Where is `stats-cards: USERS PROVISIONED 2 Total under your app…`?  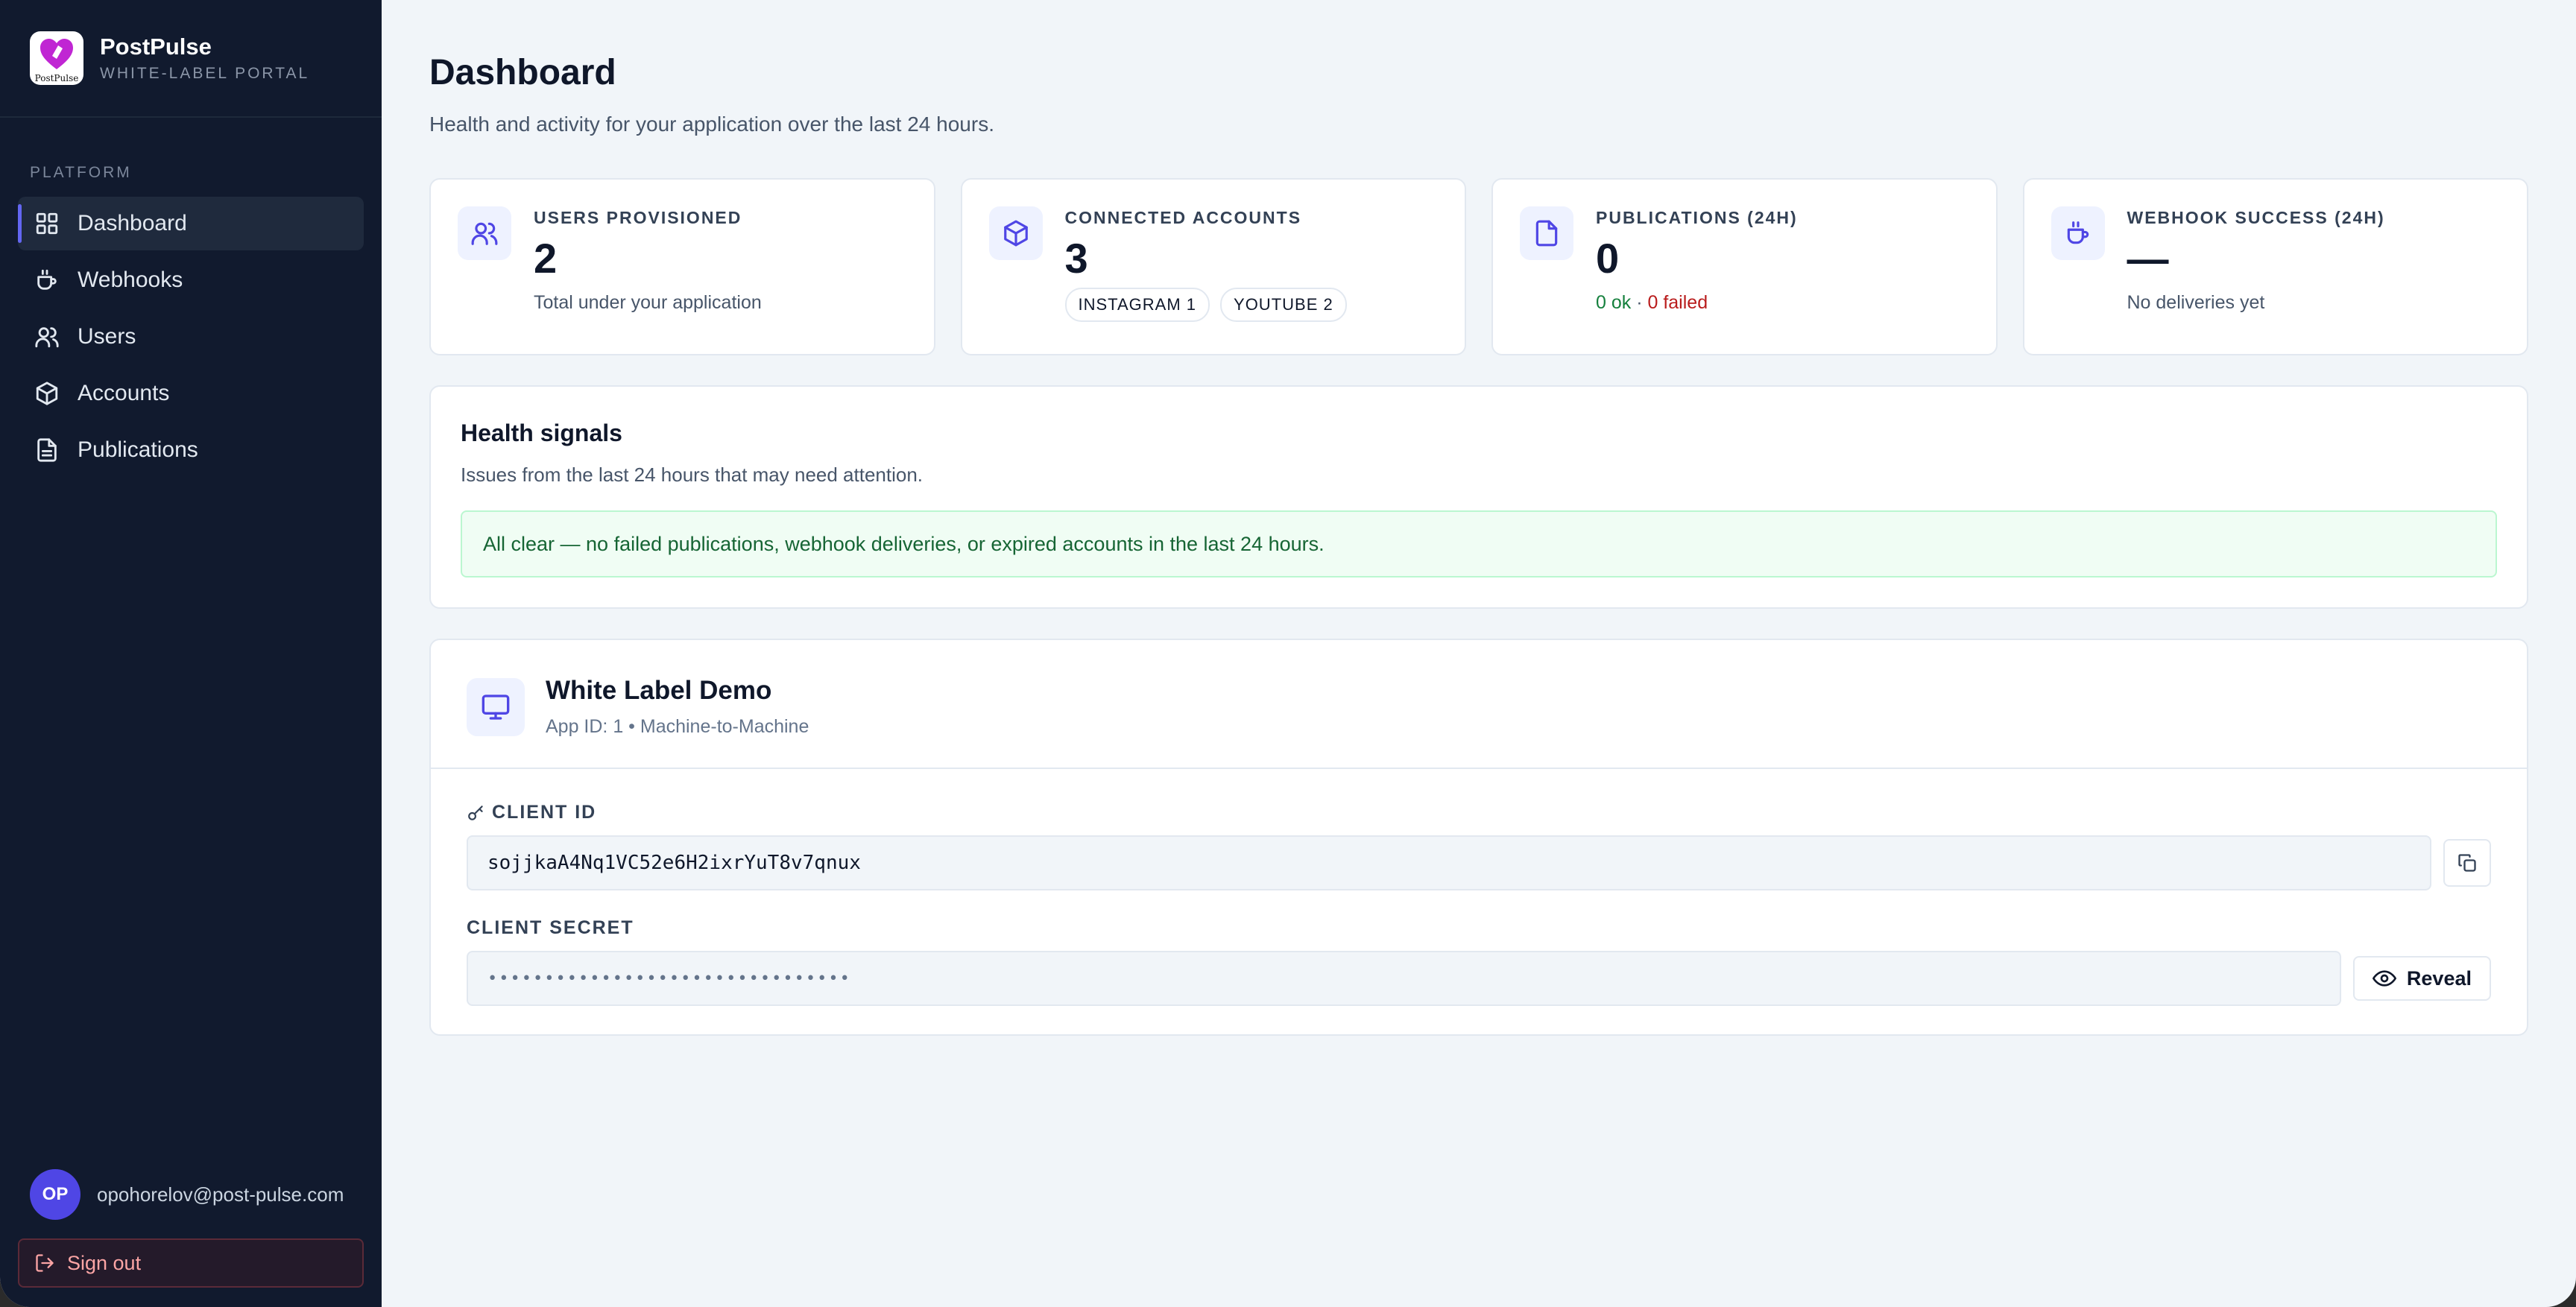 stats-cards: USERS PROVISIONED 2 Total under your app… is located at coordinates (1478, 266).